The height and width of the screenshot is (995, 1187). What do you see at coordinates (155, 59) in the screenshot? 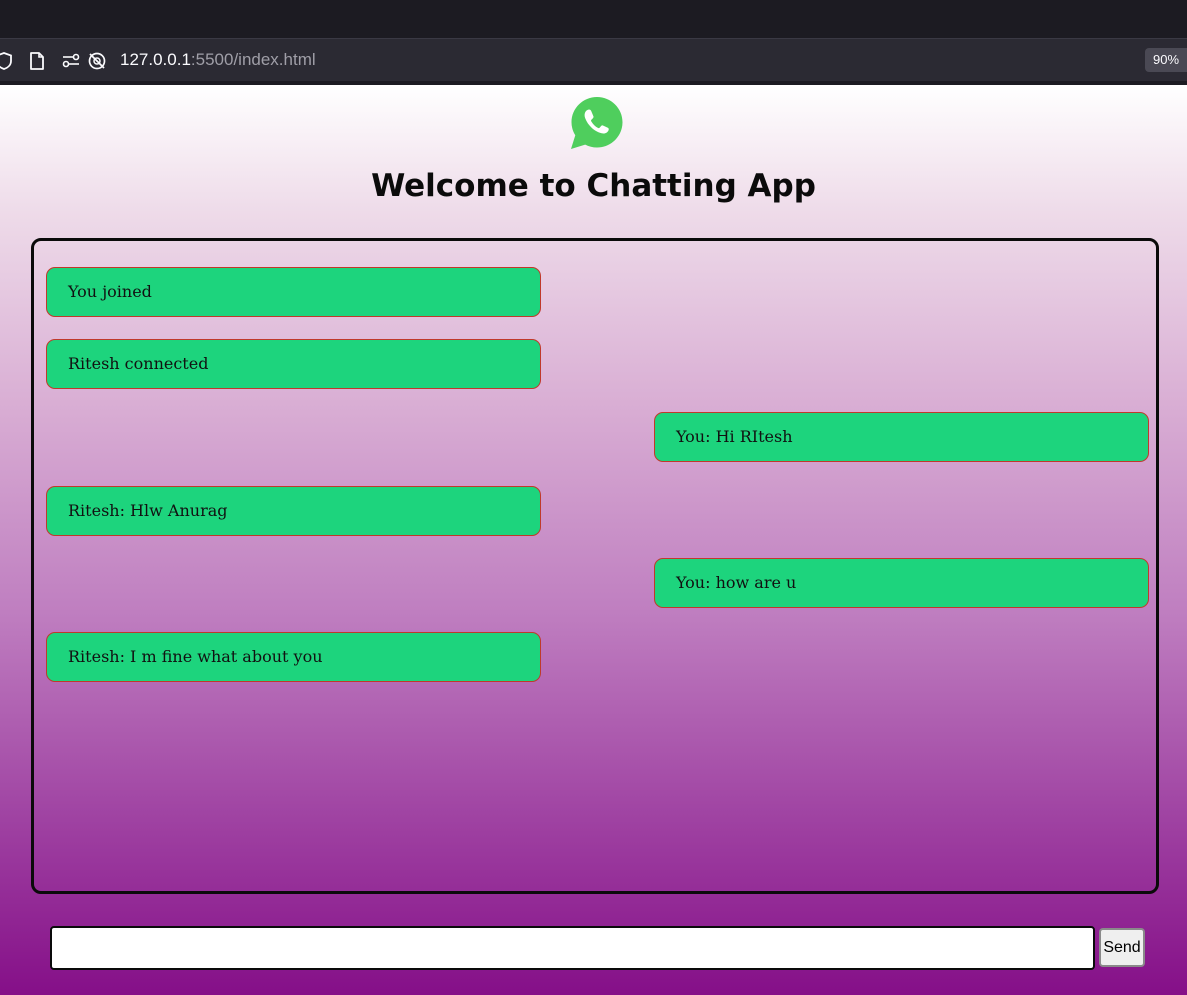
I see `url-host: 127.0.0.1` at bounding box center [155, 59].